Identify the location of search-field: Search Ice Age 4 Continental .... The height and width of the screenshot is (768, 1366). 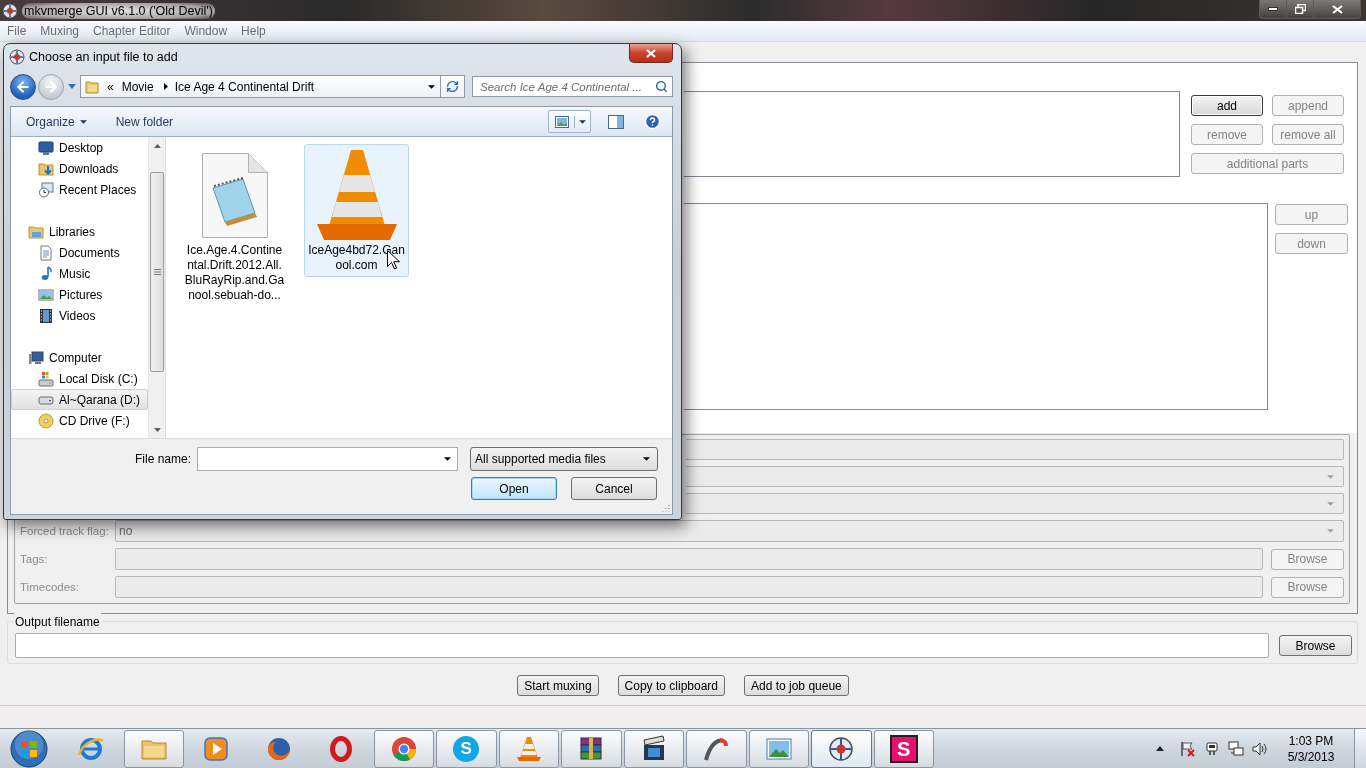
(572, 86).